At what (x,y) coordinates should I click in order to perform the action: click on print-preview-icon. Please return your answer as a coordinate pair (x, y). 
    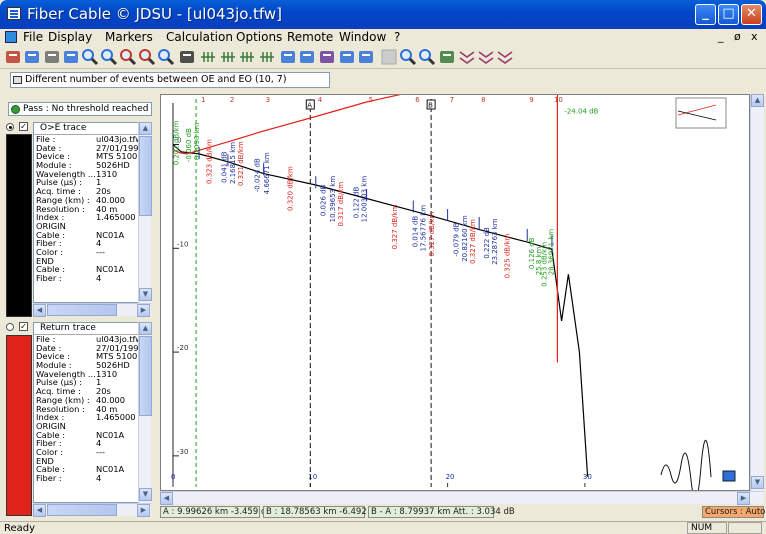
    Looking at the image, I should click on (71, 57).